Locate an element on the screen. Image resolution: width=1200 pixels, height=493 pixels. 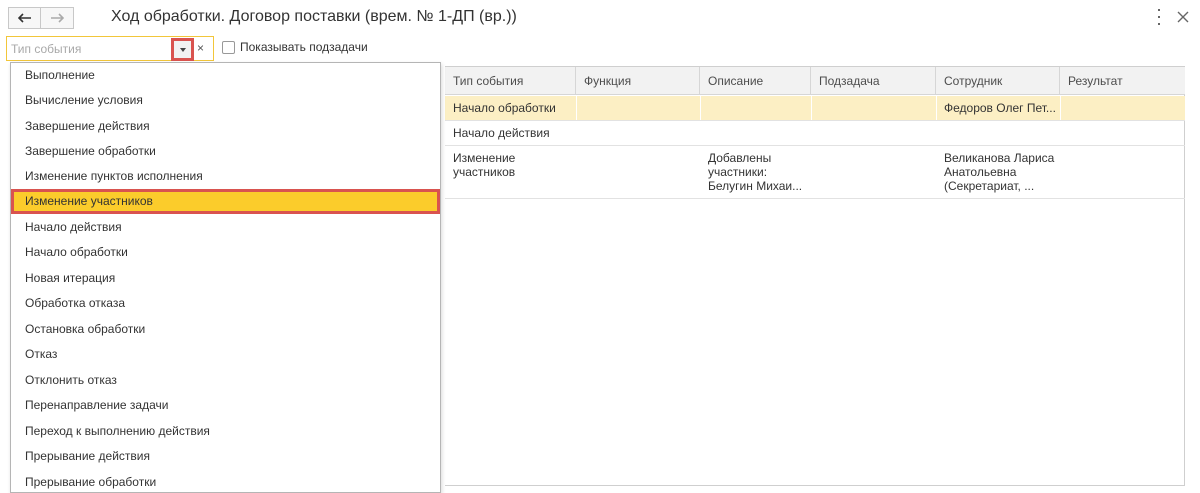
column-header-result: Результат is located at coordinates (1122, 81).